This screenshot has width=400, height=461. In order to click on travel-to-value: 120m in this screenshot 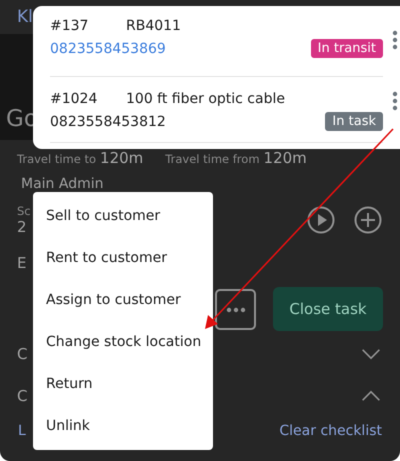, I will do `click(122, 158)`.